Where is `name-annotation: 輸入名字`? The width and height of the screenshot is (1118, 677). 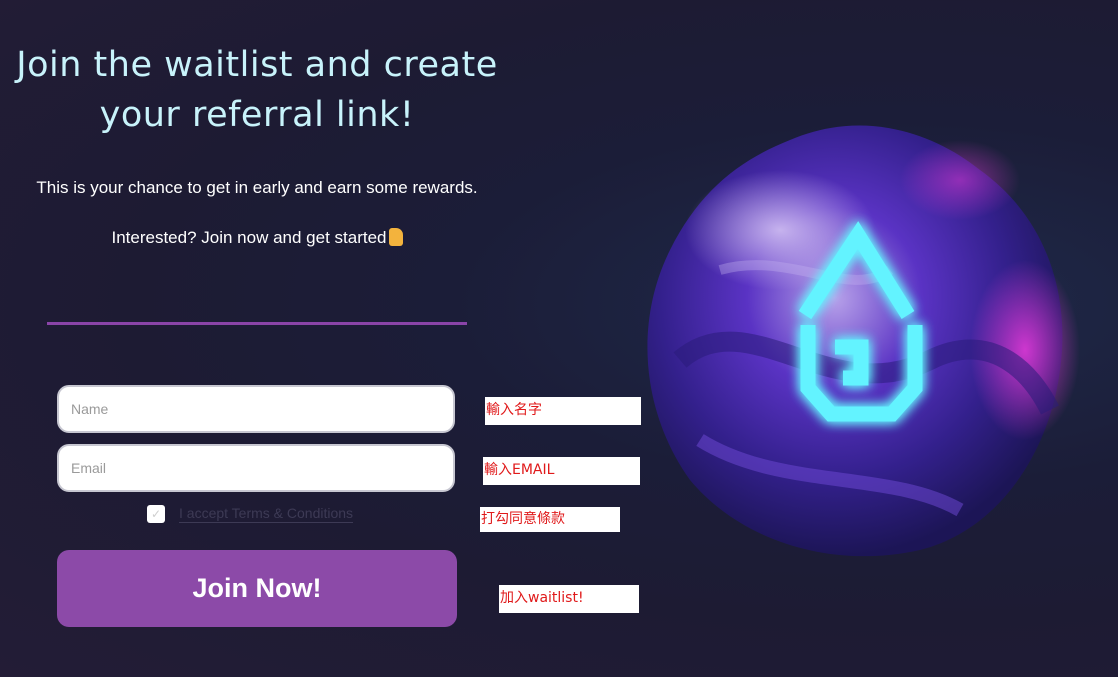
name-annotation: 輸入名字 is located at coordinates (563, 411).